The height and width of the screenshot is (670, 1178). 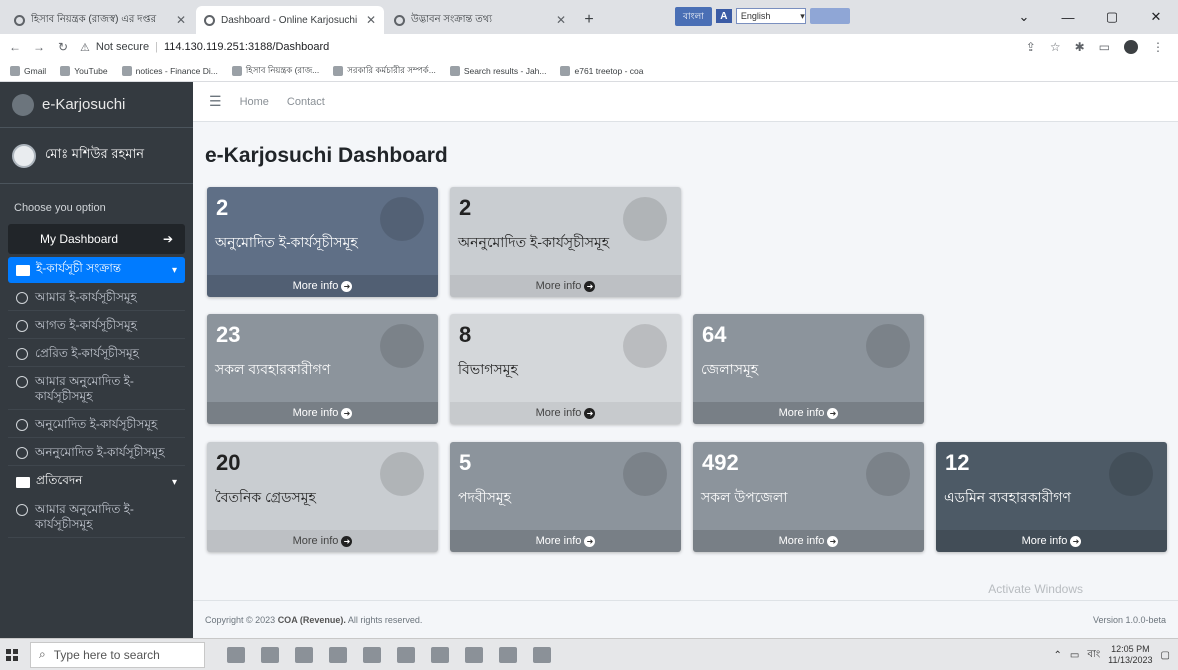 What do you see at coordinates (1165, 655) in the screenshot?
I see `notifications-icon: ▢` at bounding box center [1165, 655].